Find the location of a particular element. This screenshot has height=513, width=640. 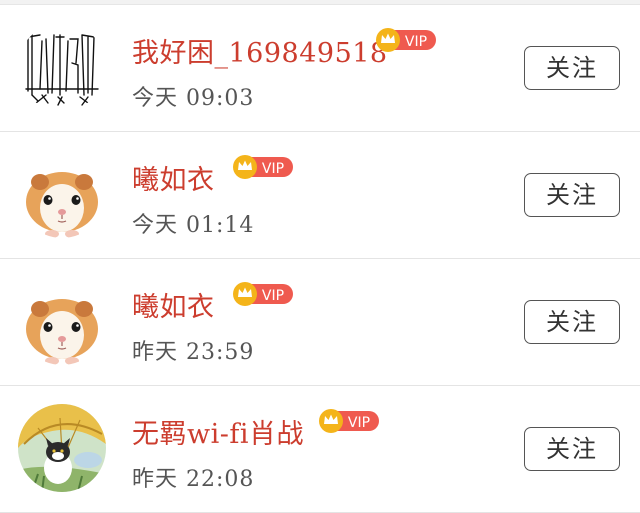

timestamp: 昨天 22:08 is located at coordinates (193, 479).